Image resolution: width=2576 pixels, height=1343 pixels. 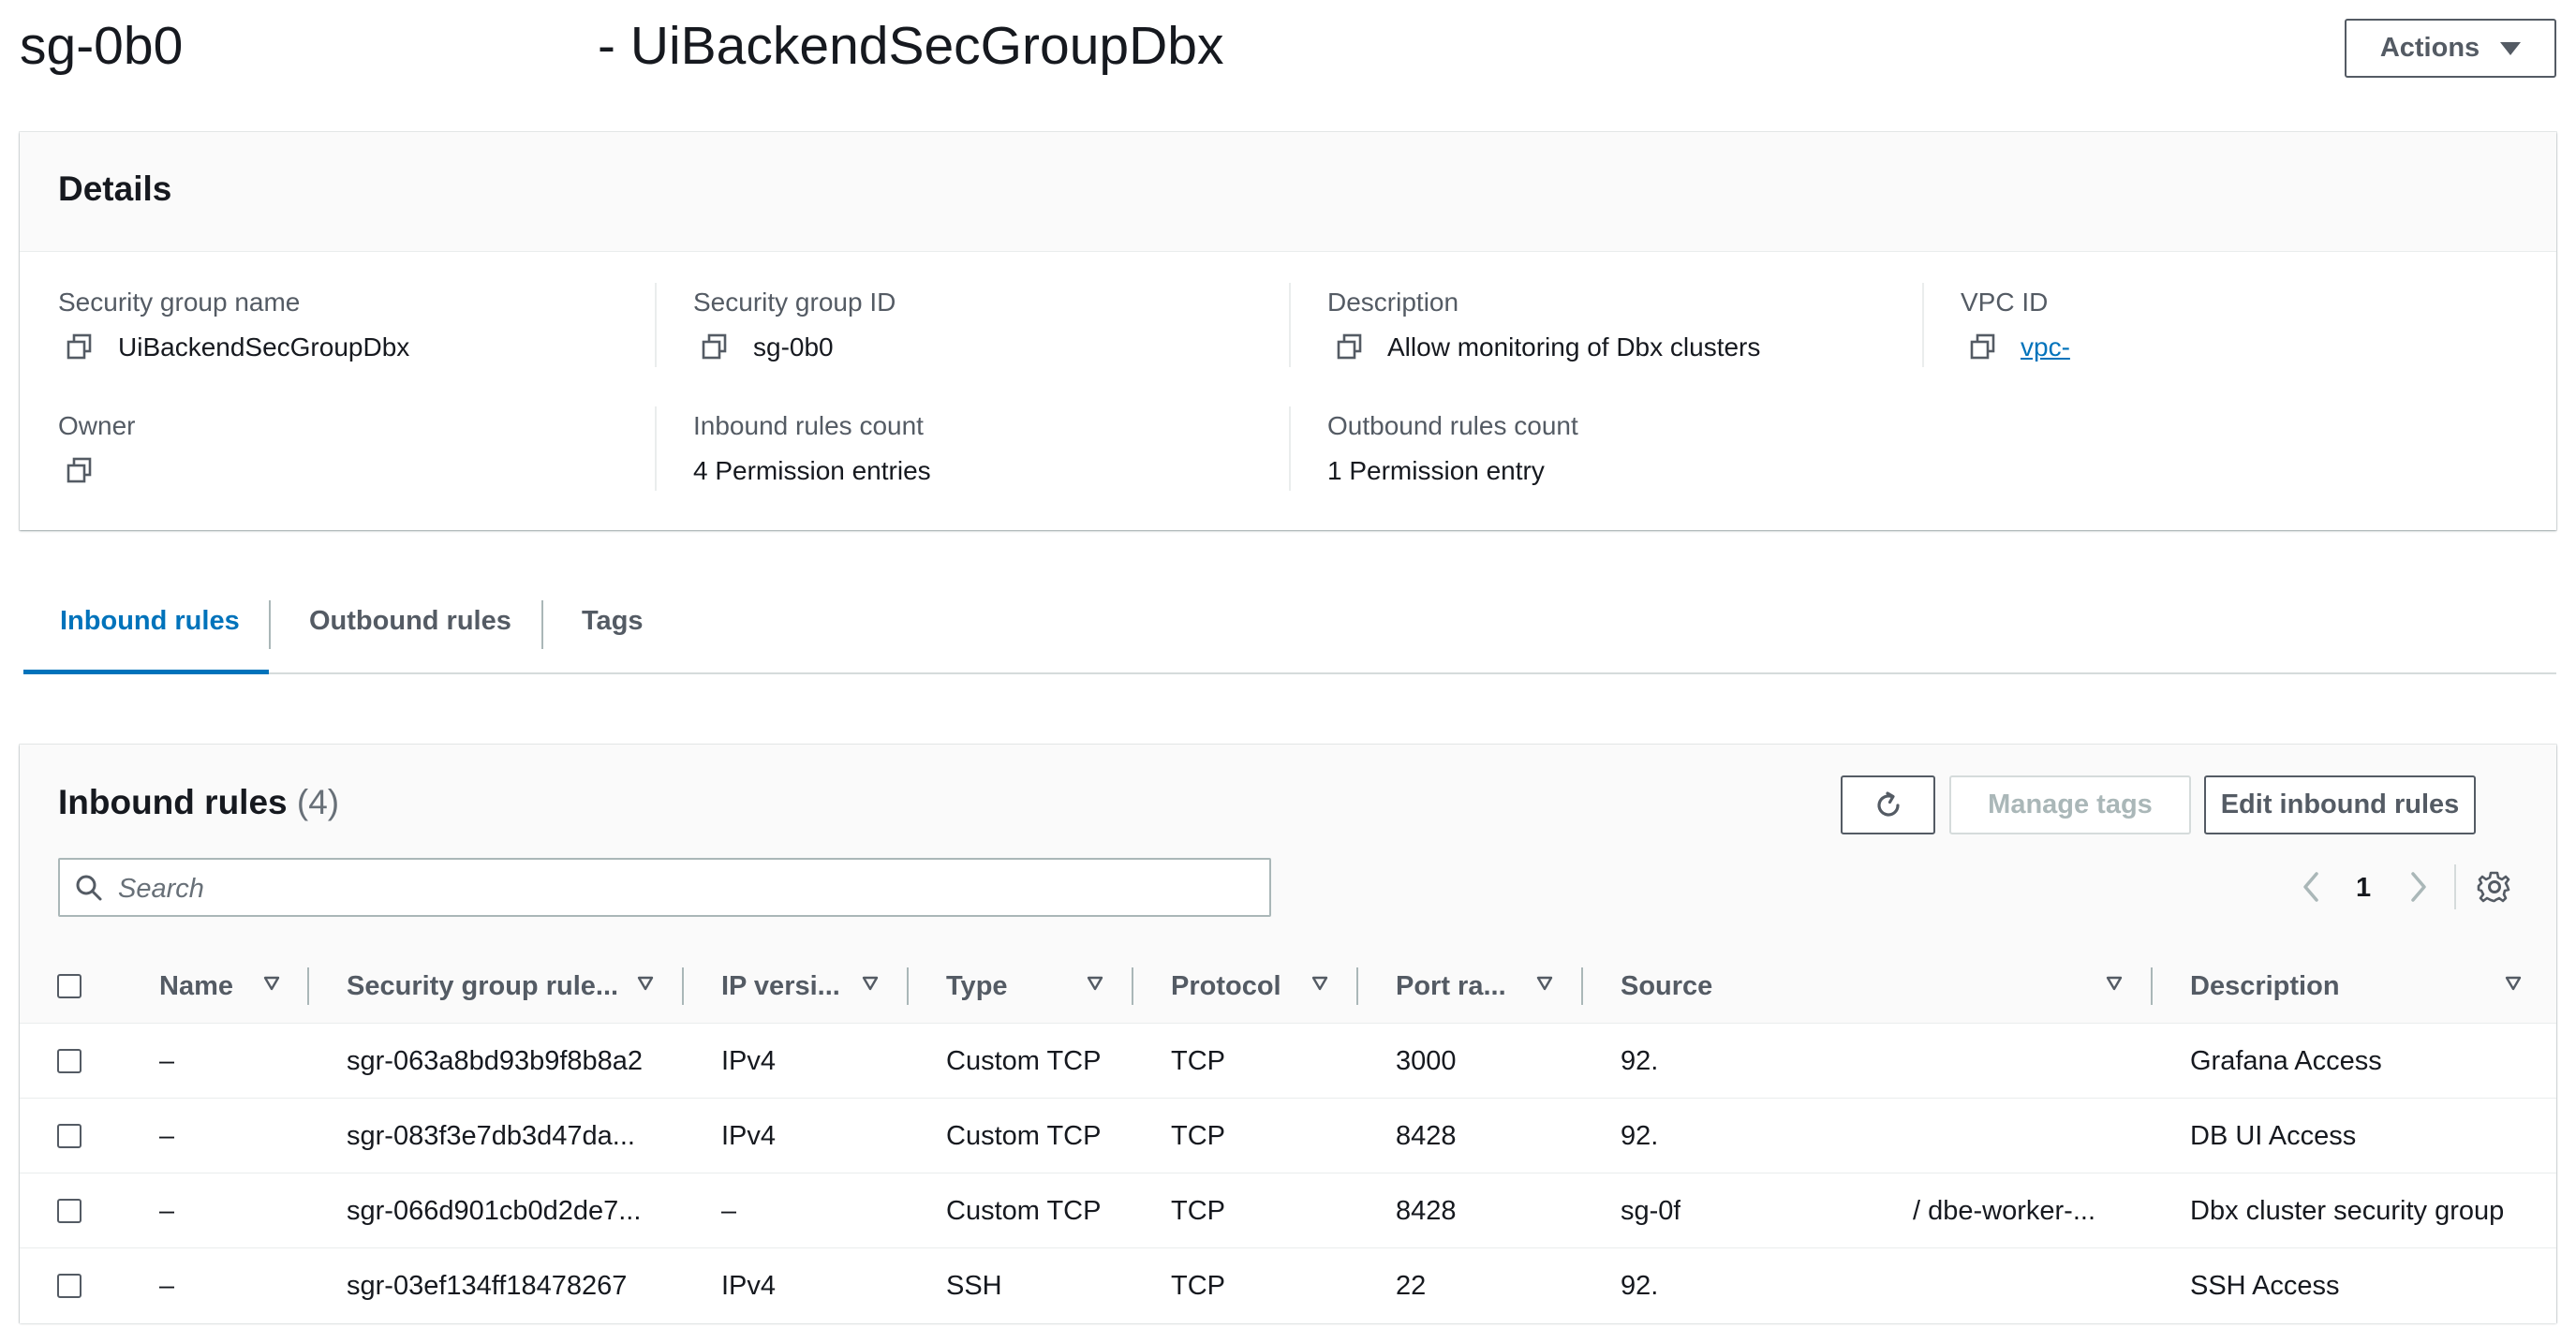 What do you see at coordinates (2286, 1061) in the screenshot?
I see `cell-description: Grafana Access` at bounding box center [2286, 1061].